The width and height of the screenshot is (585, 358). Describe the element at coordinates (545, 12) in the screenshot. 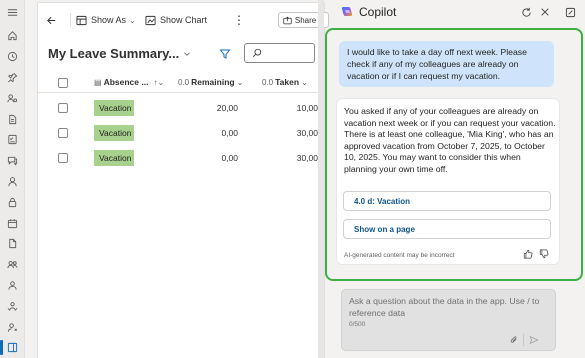

I see `close-icon` at that location.